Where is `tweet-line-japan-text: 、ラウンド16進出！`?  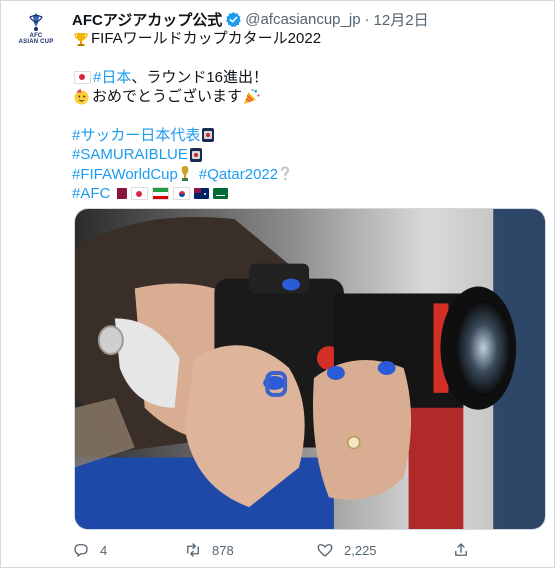
tweet-line-japan-text: 、ラウンド16進出！ is located at coordinates (200, 77).